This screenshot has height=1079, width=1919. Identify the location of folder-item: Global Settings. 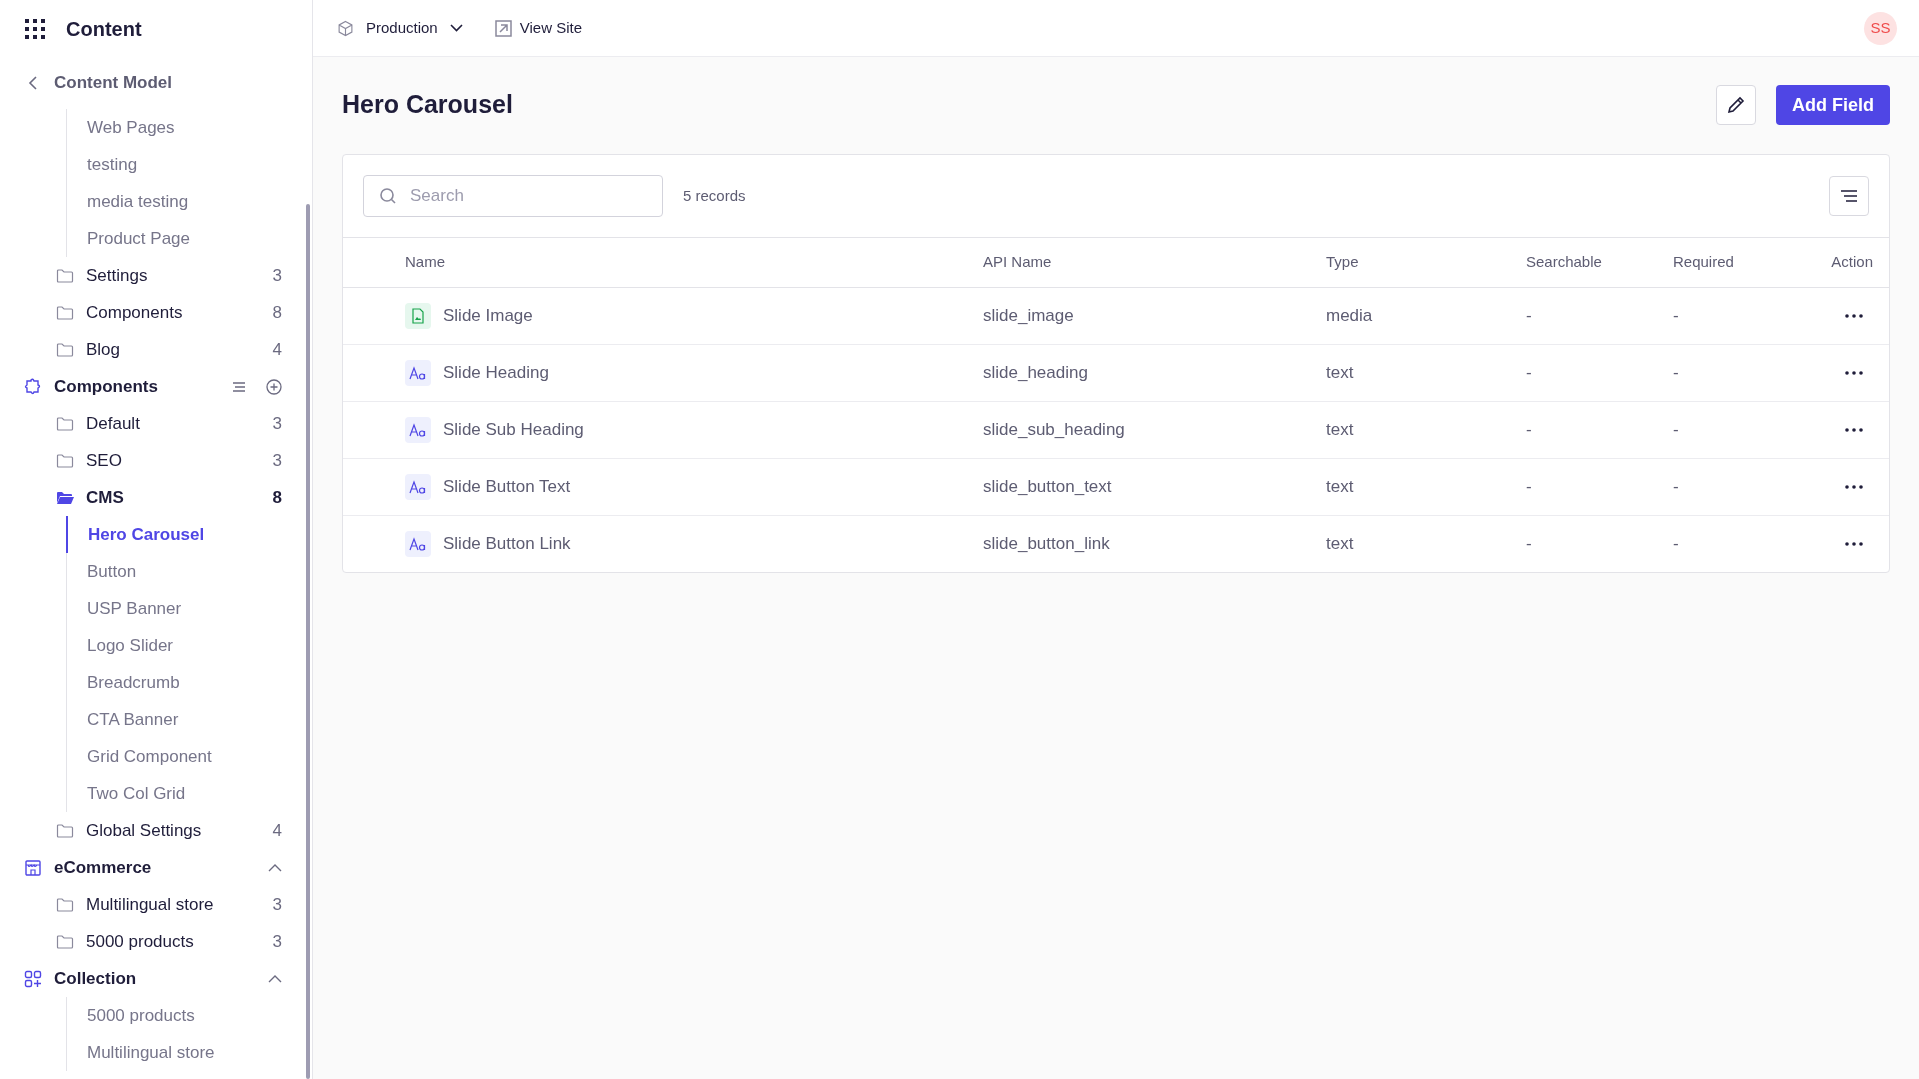
(173, 830).